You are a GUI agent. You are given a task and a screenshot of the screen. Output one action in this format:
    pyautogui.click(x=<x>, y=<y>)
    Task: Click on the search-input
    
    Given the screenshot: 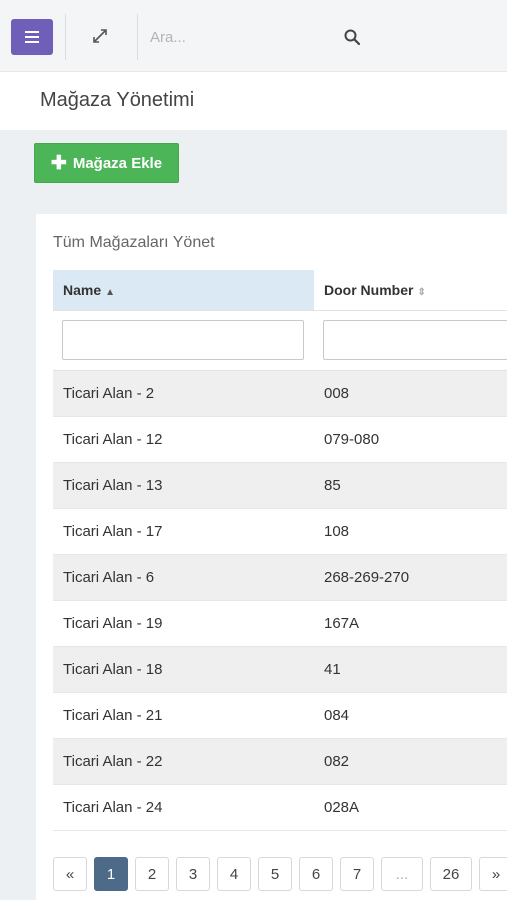 What is the action you would take?
    pyautogui.click(x=240, y=37)
    